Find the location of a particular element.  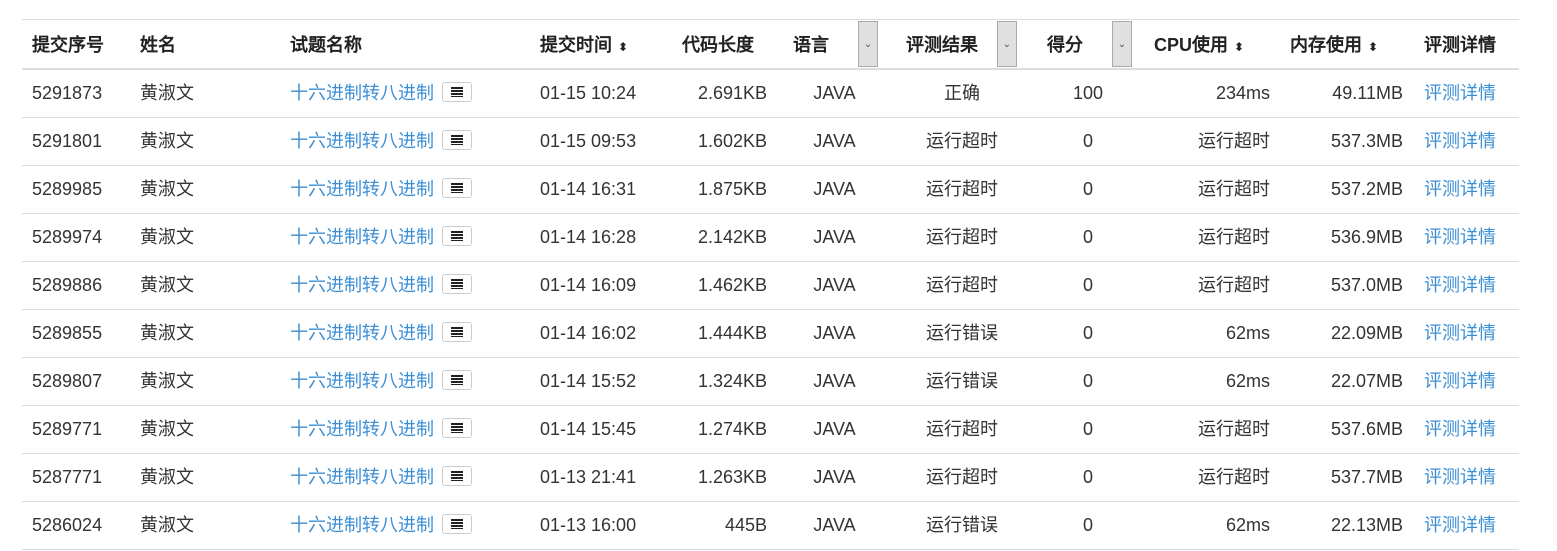

lang-filter-dropdown: ⌄ is located at coordinates (868, 44).